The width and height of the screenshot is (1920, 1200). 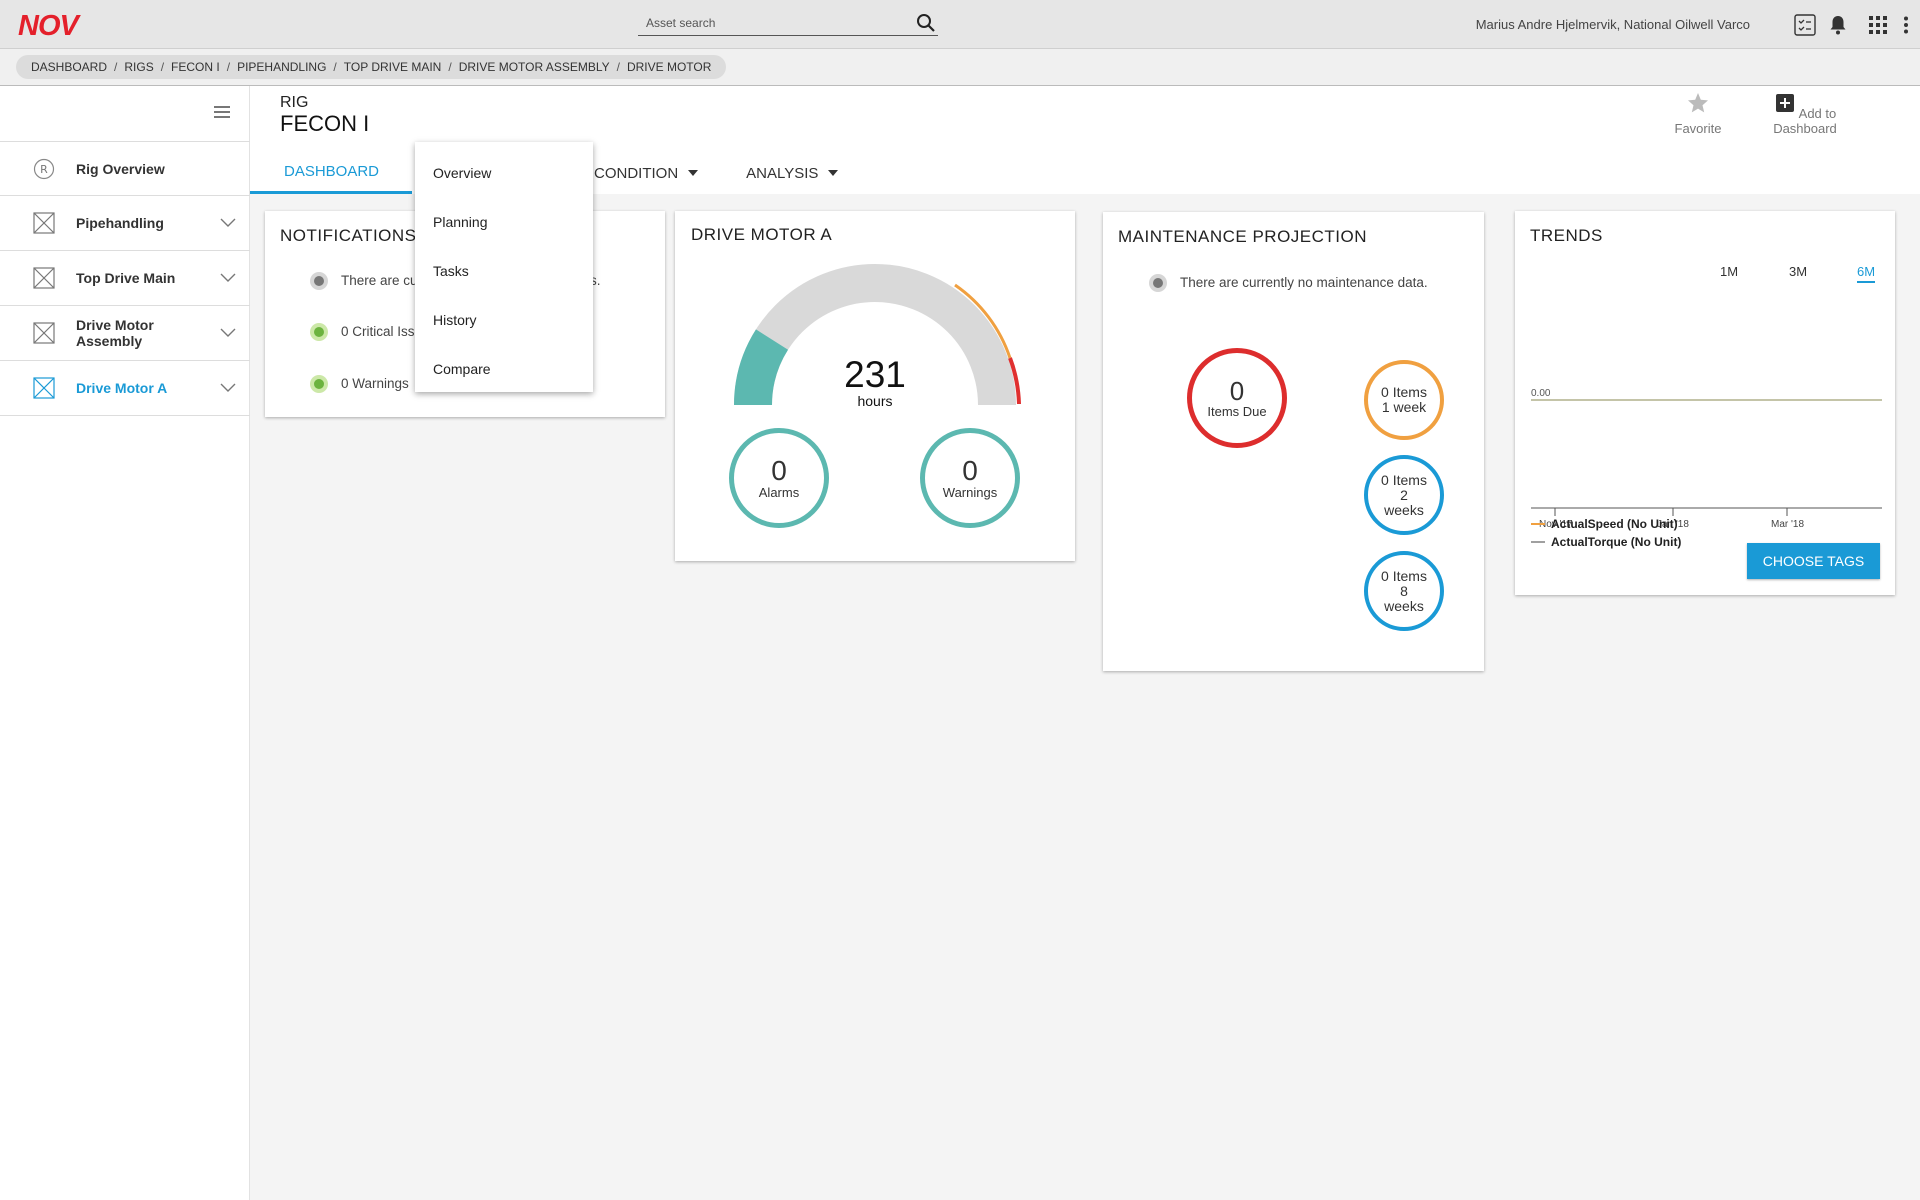 I want to click on alarms-label: Alarms, so click(x=779, y=492).